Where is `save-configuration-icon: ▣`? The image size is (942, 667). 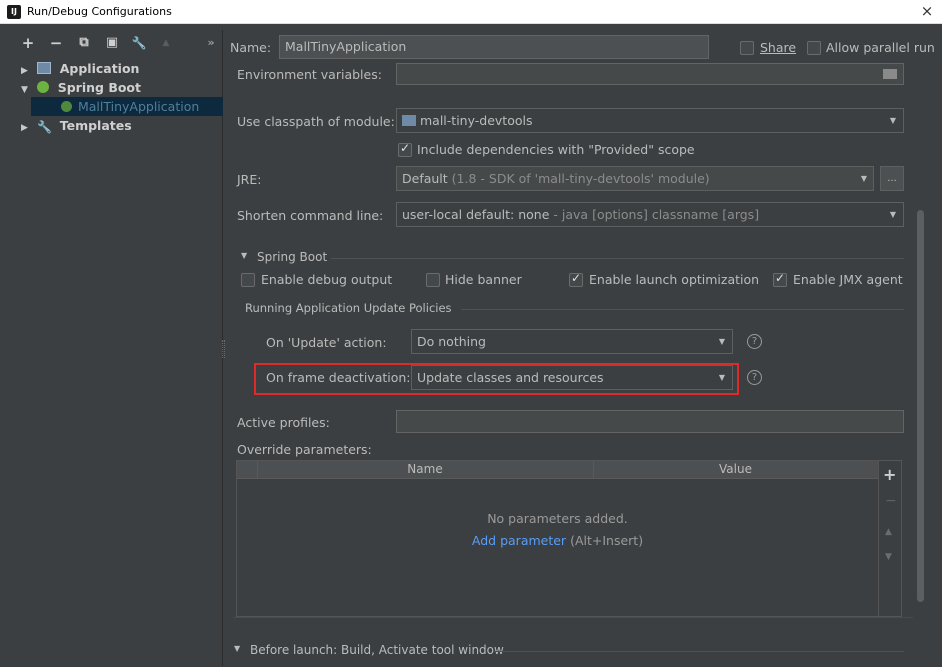 save-configuration-icon: ▣ is located at coordinates (112, 43).